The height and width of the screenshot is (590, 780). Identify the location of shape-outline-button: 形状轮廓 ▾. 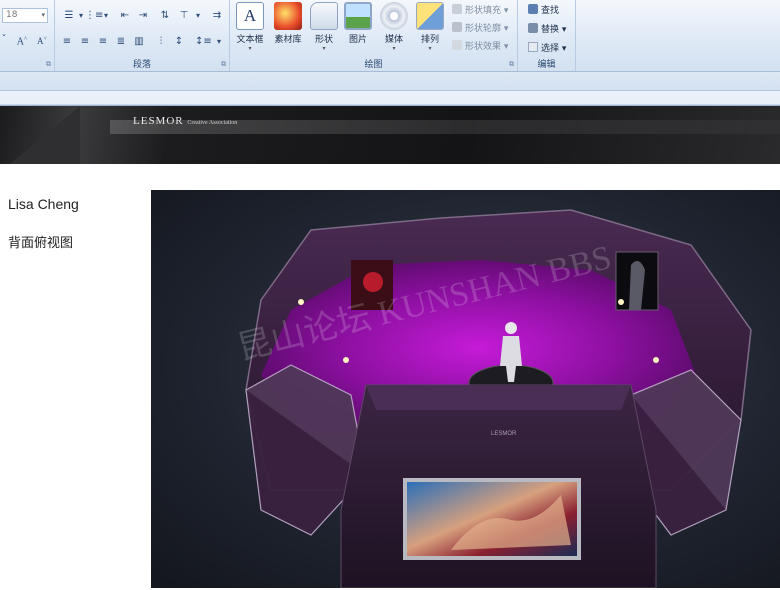
(480, 27).